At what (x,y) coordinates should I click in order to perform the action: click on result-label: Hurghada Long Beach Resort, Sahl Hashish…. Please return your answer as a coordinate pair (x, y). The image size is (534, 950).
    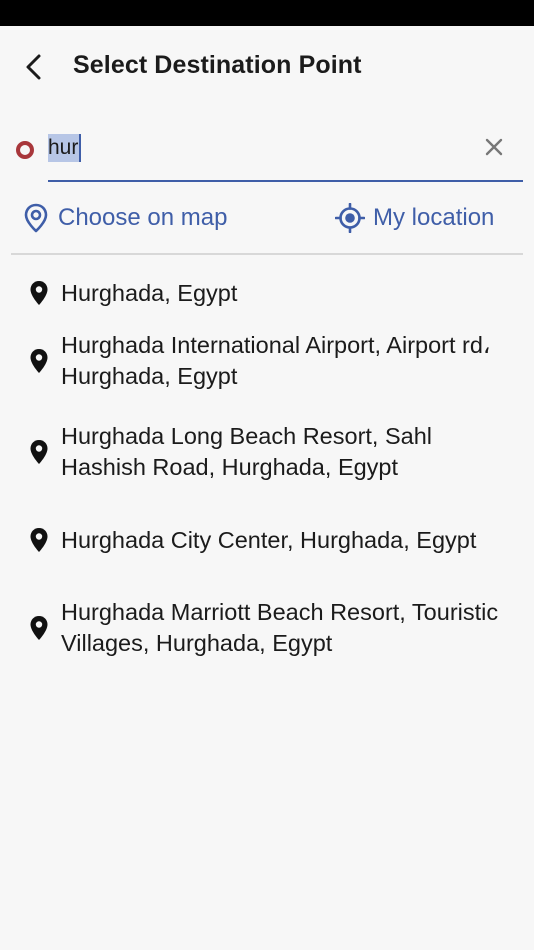
    Looking at the image, I should click on (247, 451).